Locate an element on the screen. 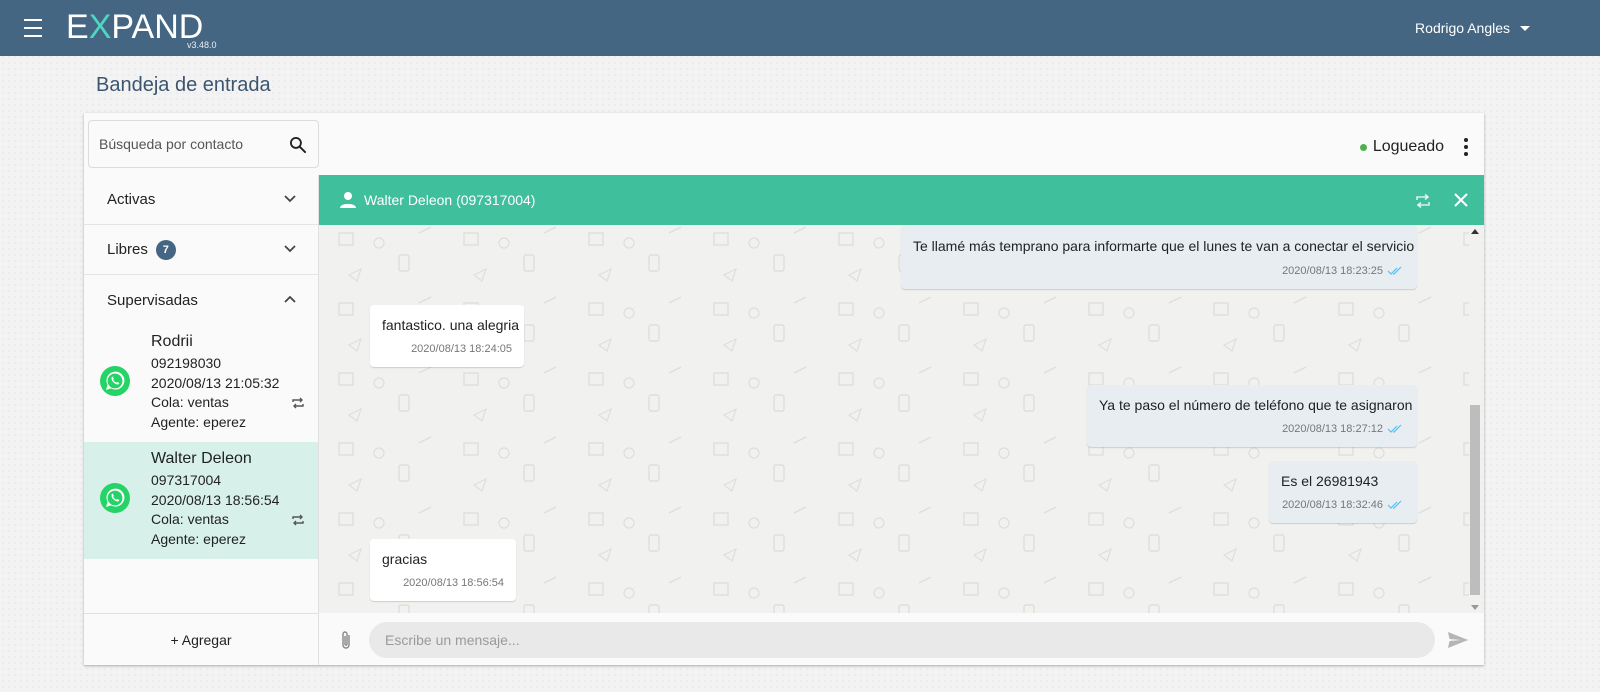  paperclip-icon is located at coordinates (346, 640).